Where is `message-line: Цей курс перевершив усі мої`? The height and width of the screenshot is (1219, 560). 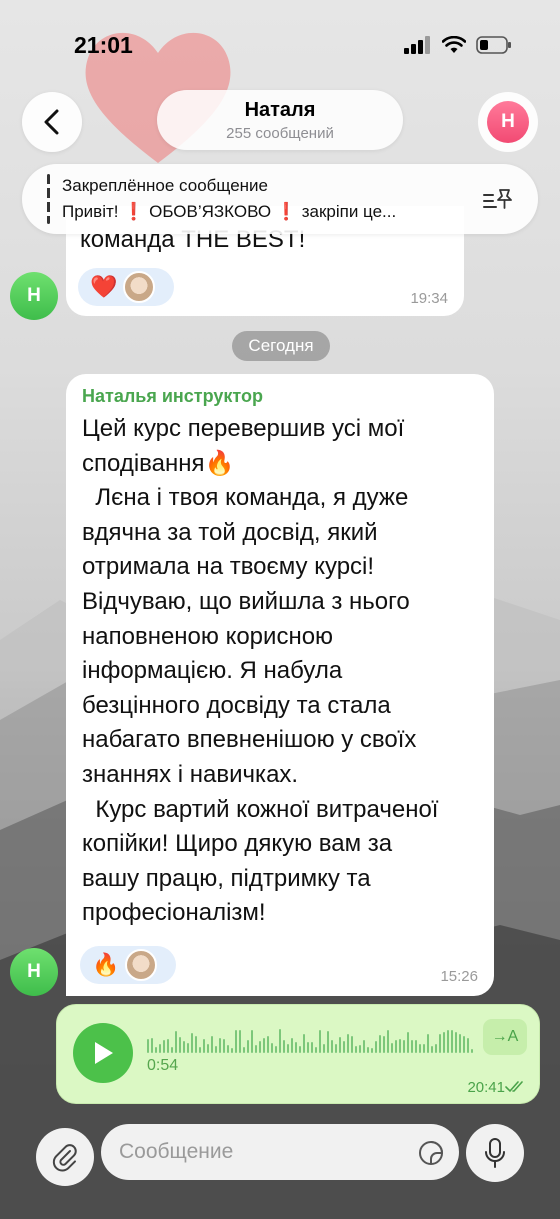
message-line: Цей курс перевершив усі мої is located at coordinates (243, 428).